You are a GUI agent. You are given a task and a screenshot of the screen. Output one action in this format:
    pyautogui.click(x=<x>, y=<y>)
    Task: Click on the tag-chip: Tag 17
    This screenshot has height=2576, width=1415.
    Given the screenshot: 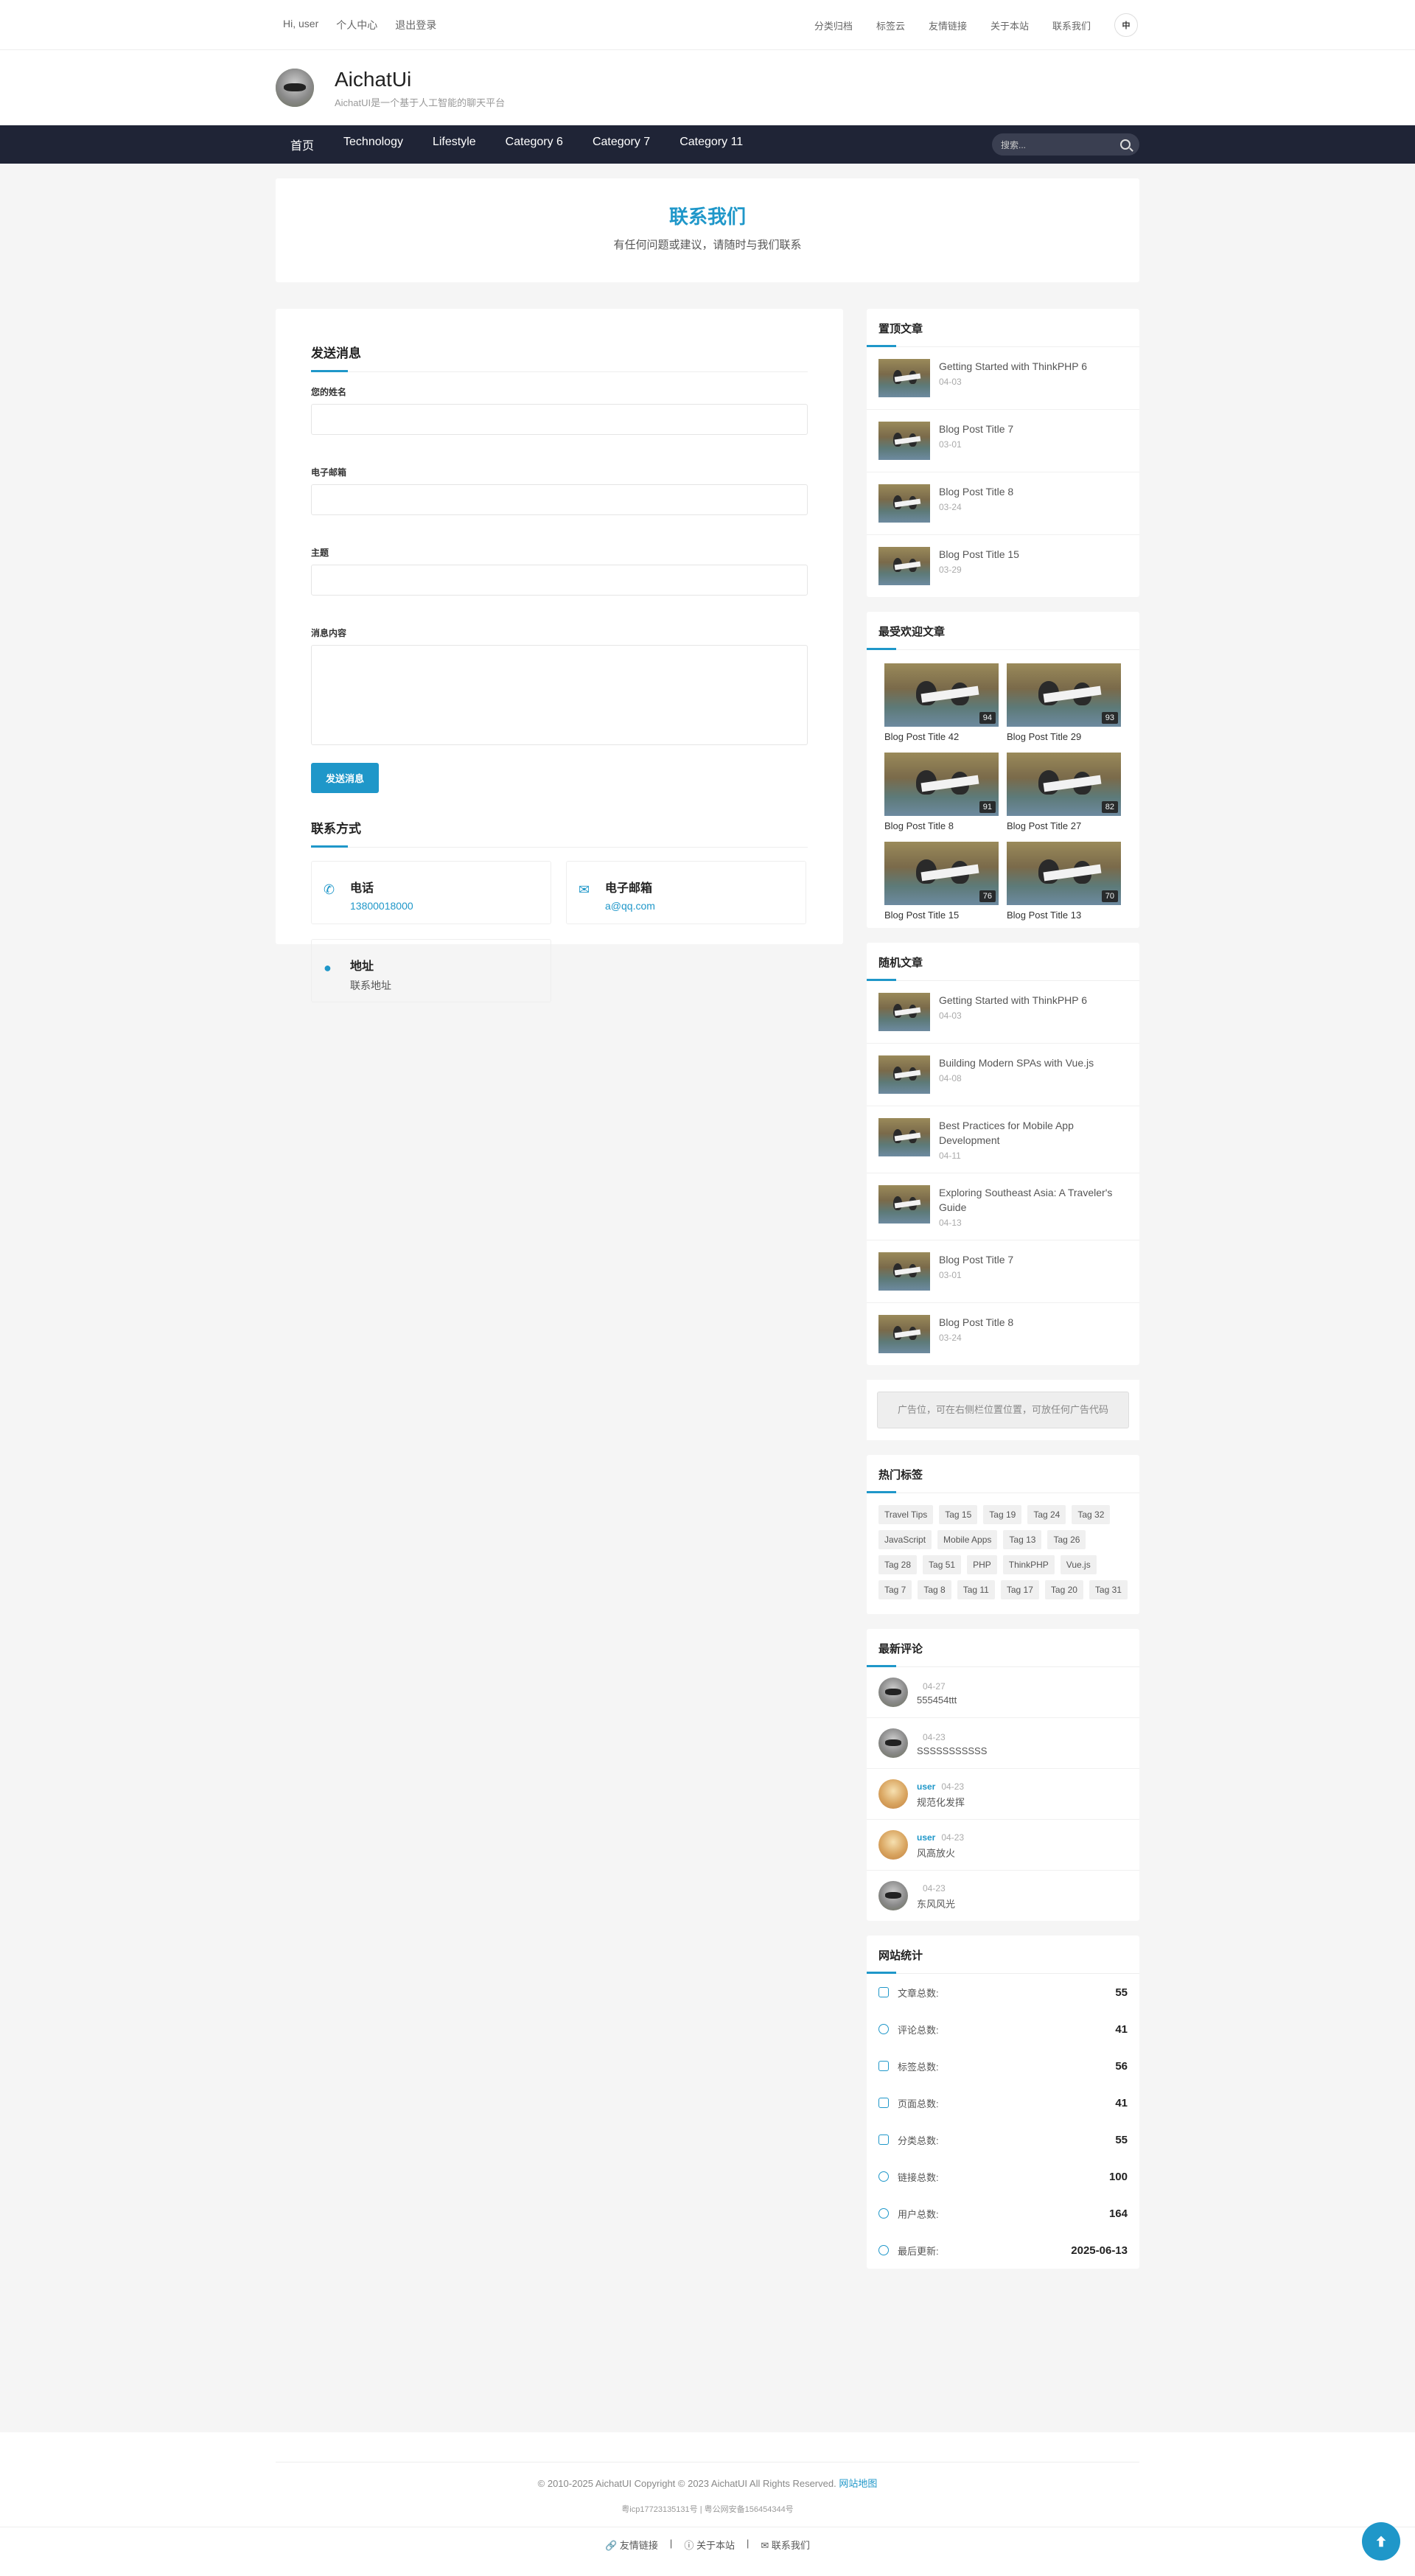 What is the action you would take?
    pyautogui.click(x=1019, y=1590)
    